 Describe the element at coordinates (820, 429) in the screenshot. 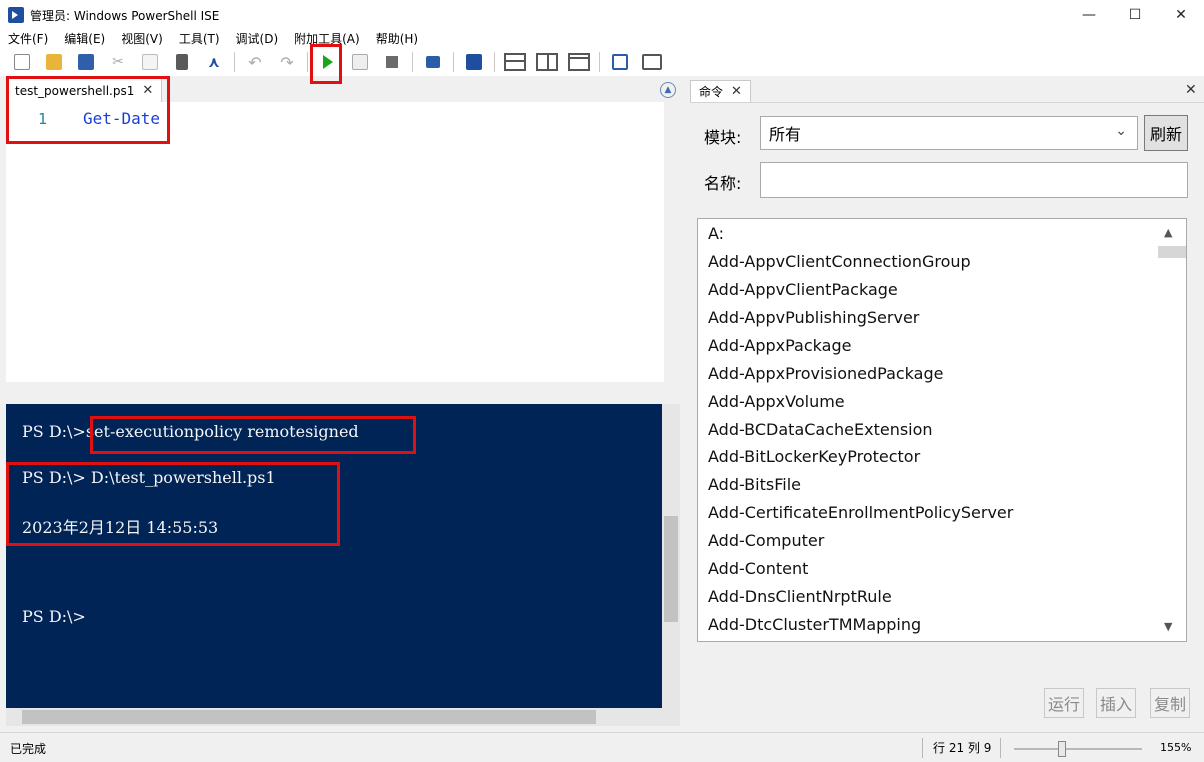

I see `list-item: Add-BCDataCacheExtension` at that location.